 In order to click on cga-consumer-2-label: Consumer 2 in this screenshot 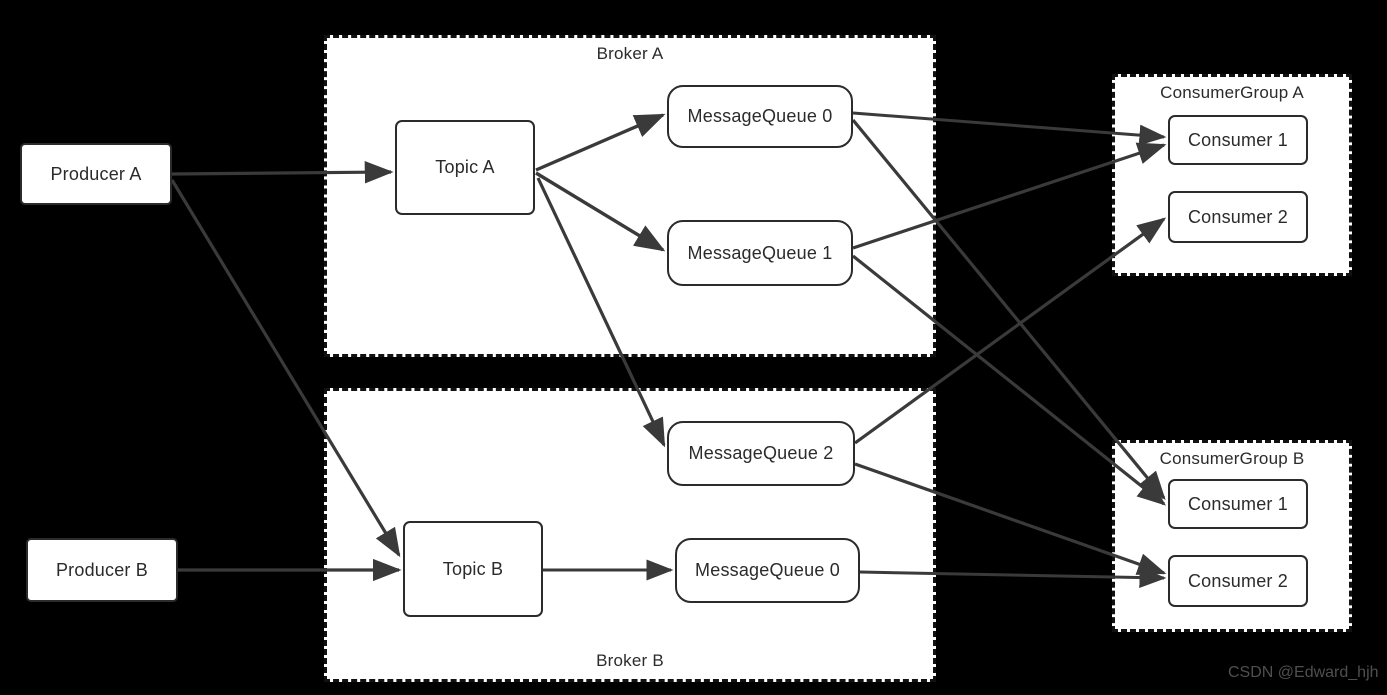, I will do `click(1238, 216)`.